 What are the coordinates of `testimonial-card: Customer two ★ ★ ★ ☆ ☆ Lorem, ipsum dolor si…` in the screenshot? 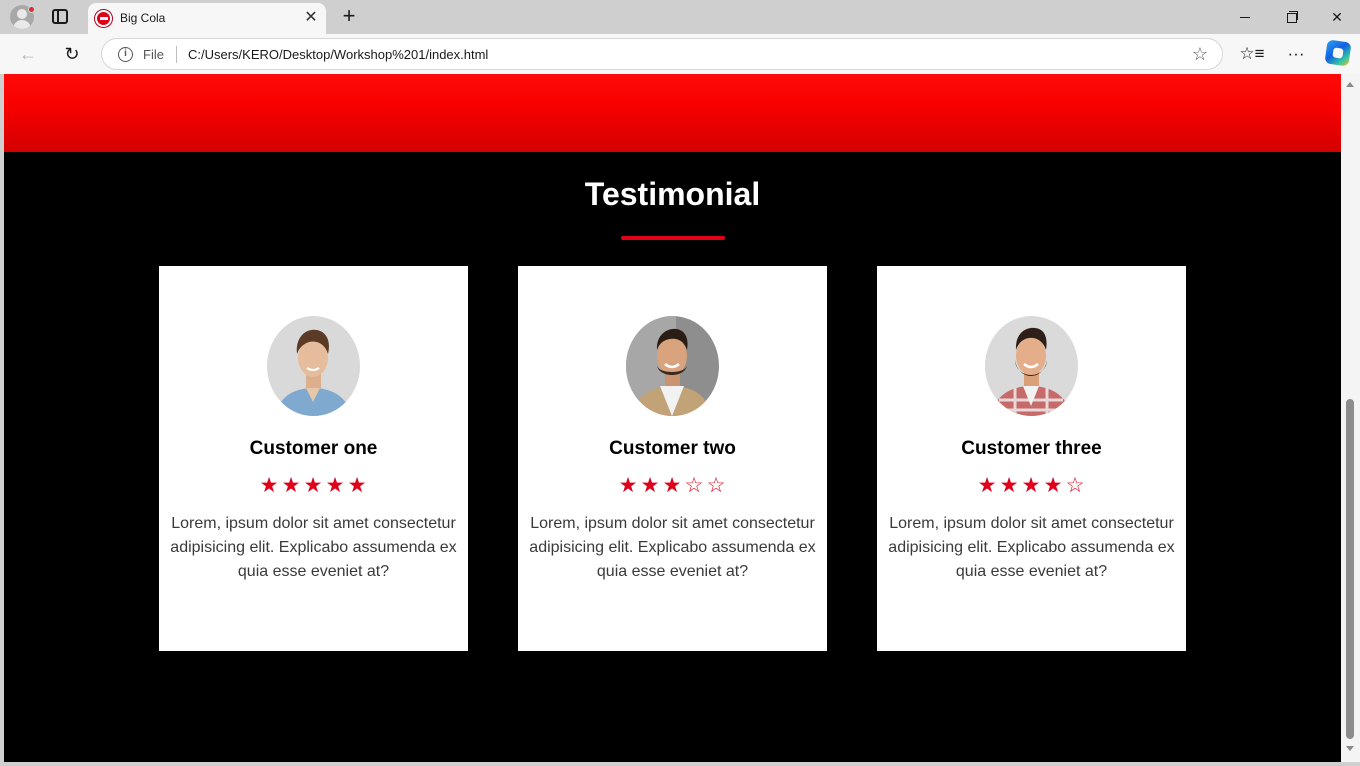 It's located at (672, 458).